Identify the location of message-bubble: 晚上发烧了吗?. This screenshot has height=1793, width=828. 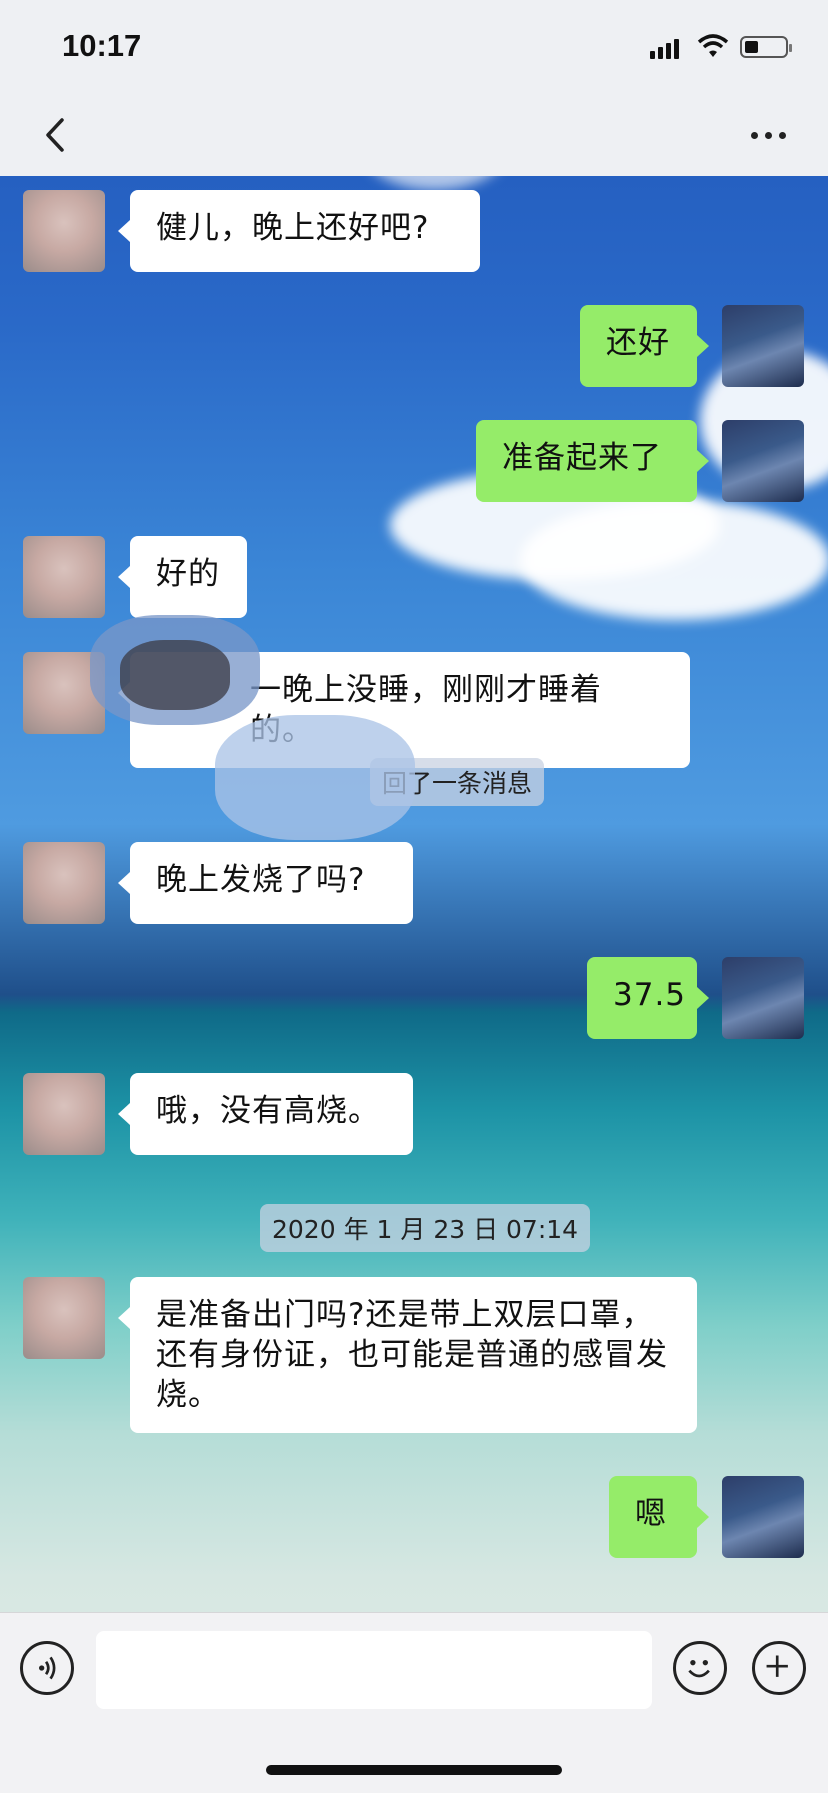
(265, 883).